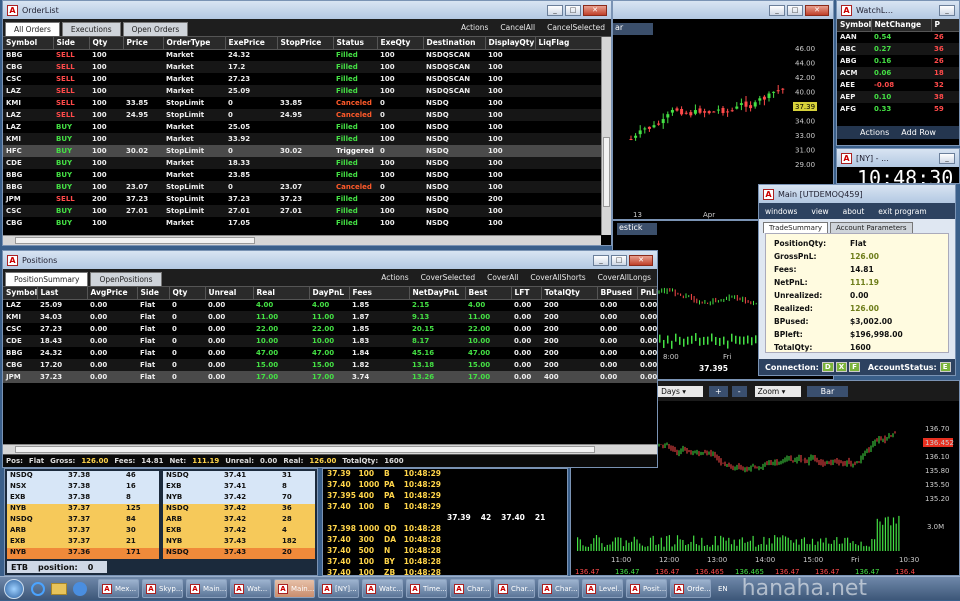 The width and height of the screenshot is (960, 601). What do you see at coordinates (517, 27) in the screenshot?
I see `cancel-all-button: CancelAll` at bounding box center [517, 27].